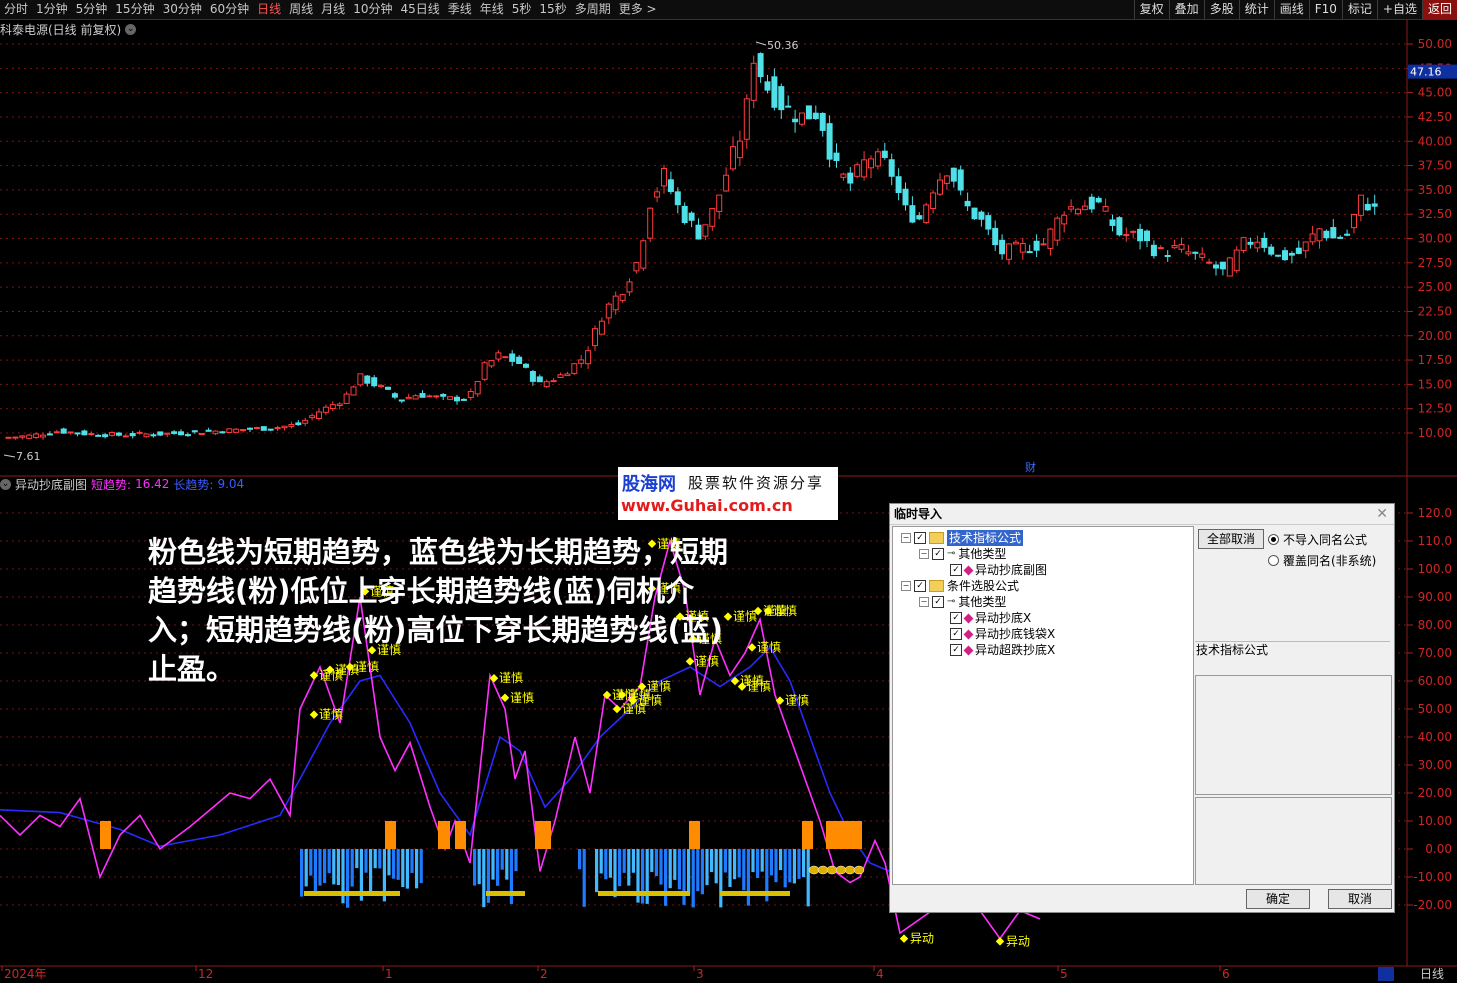  I want to click on radio-no-import: 不导入同名公式, so click(1317, 539).